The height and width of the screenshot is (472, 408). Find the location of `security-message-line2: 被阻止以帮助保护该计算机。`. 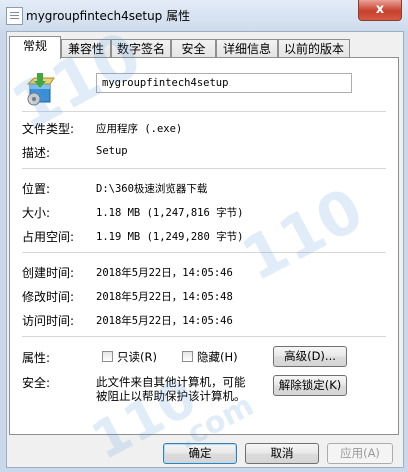

security-message-line2: 被阻止以帮助保护该计算机。 is located at coordinates (171, 396).